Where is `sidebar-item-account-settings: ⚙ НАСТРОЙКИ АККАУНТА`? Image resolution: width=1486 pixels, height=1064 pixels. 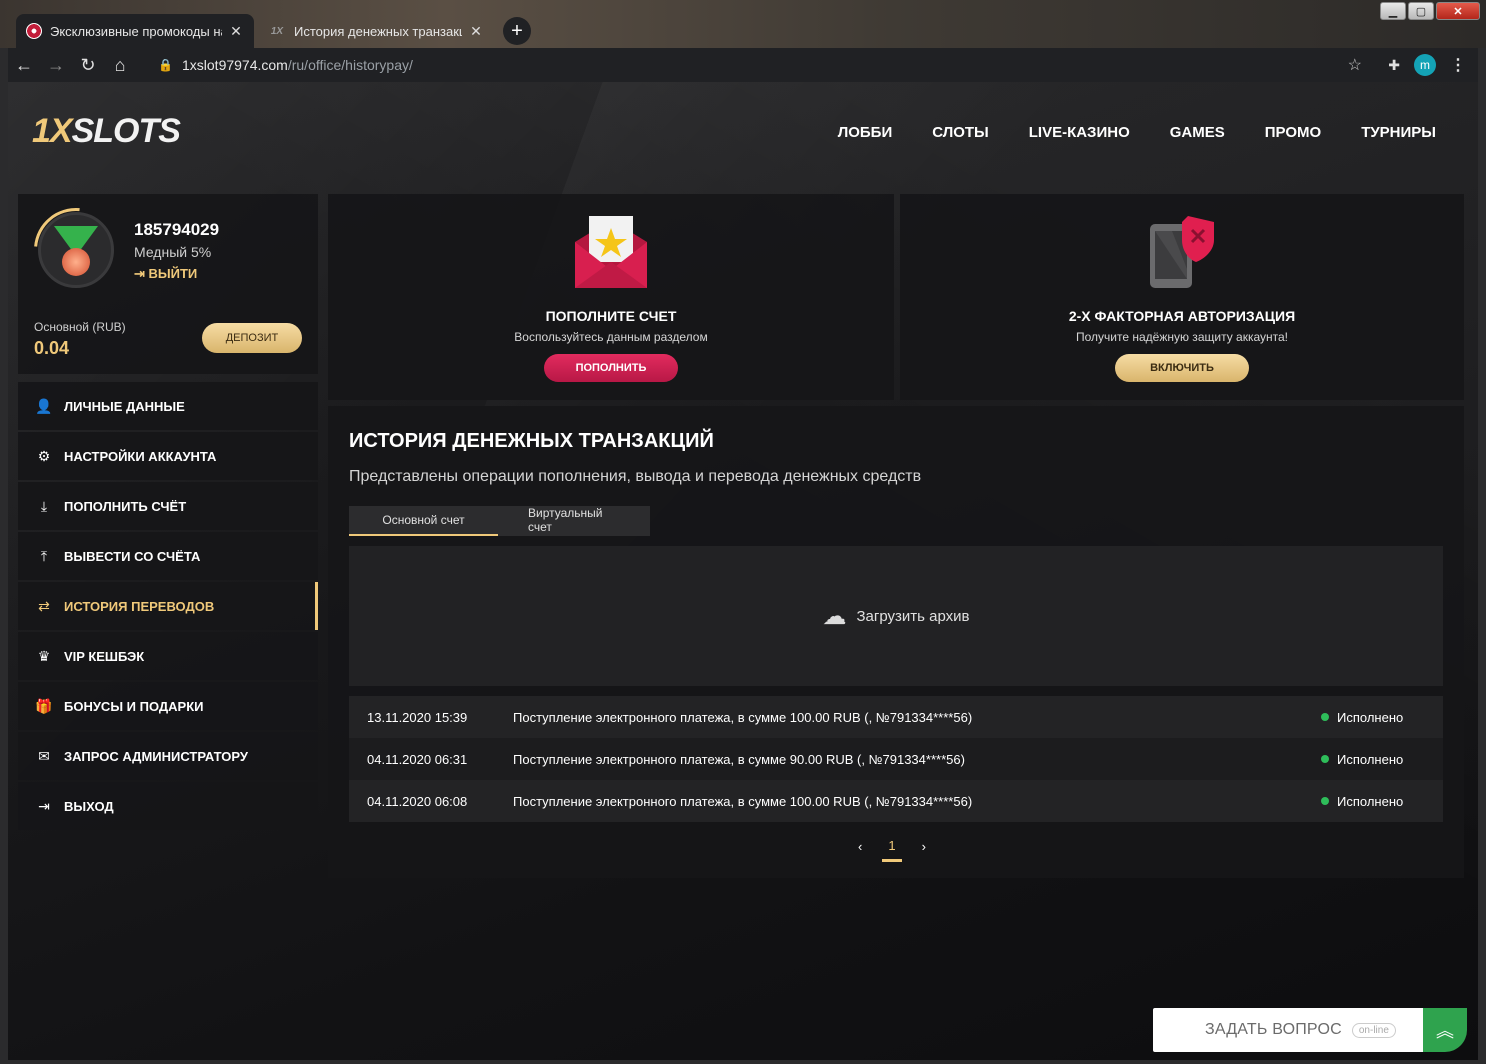 sidebar-item-account-settings: ⚙ НАСТРОЙКИ АККАУНТА is located at coordinates (168, 456).